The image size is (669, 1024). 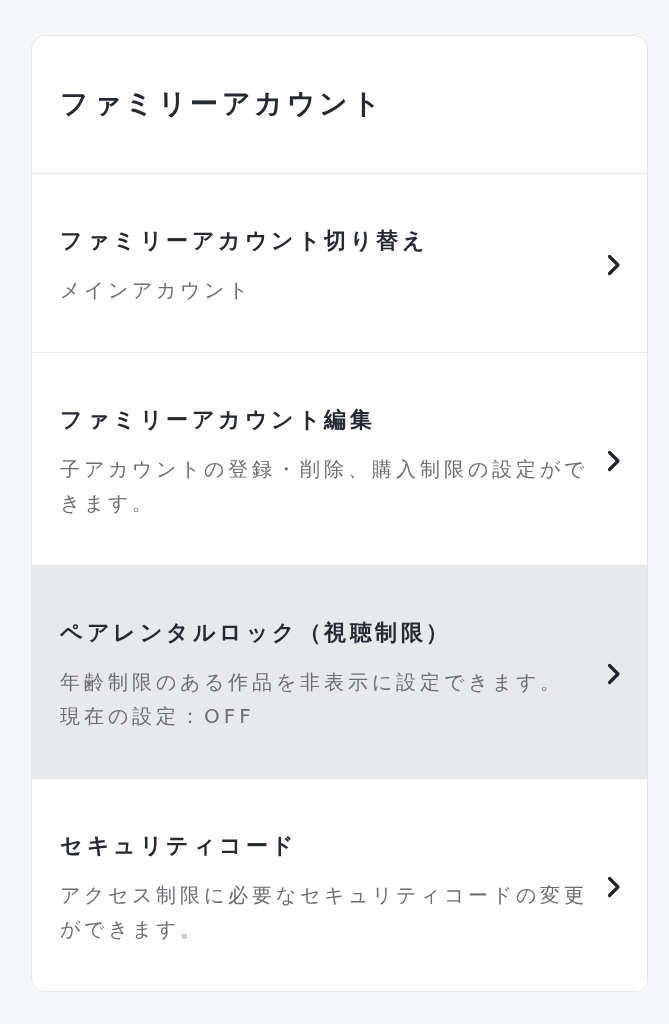 I want to click on item-description: 子アカウントの登録・削除、購入制限の設定ができます。, so click(x=324, y=486).